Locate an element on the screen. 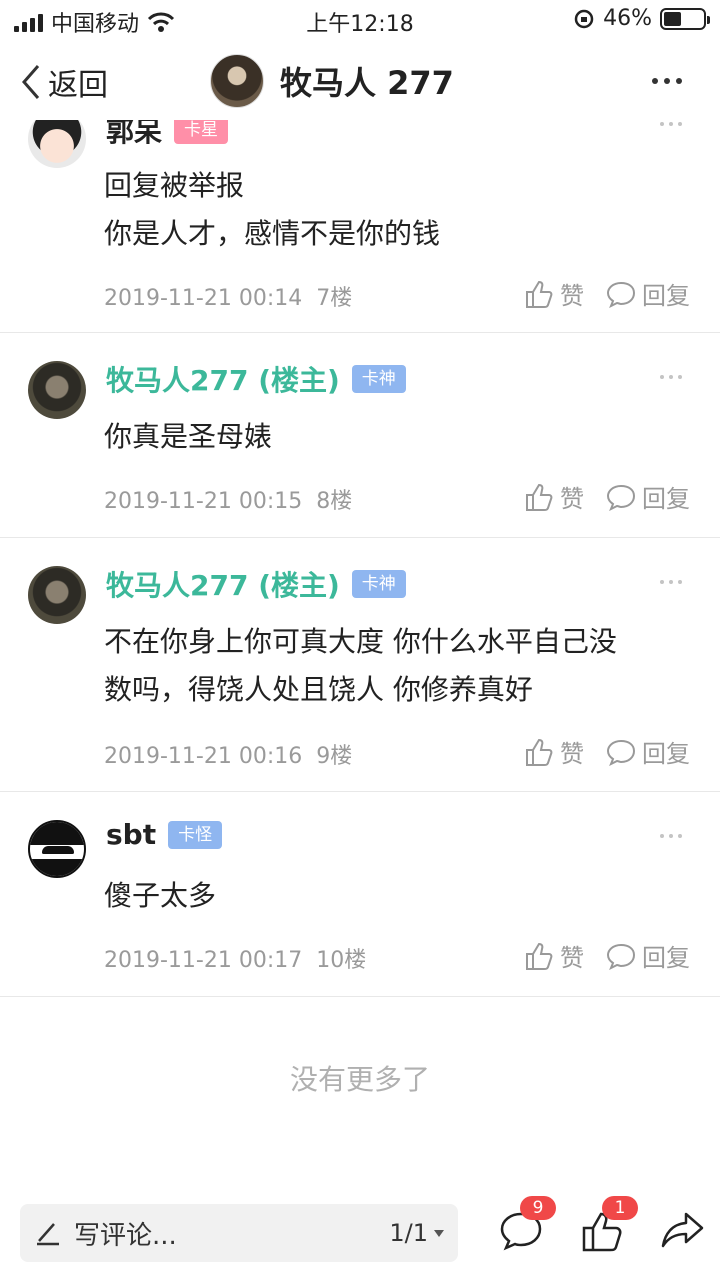 Image resolution: width=720 pixels, height=1280 pixels. comment-meta: 2019-11-21 00:14 7楼 is located at coordinates (228, 296).